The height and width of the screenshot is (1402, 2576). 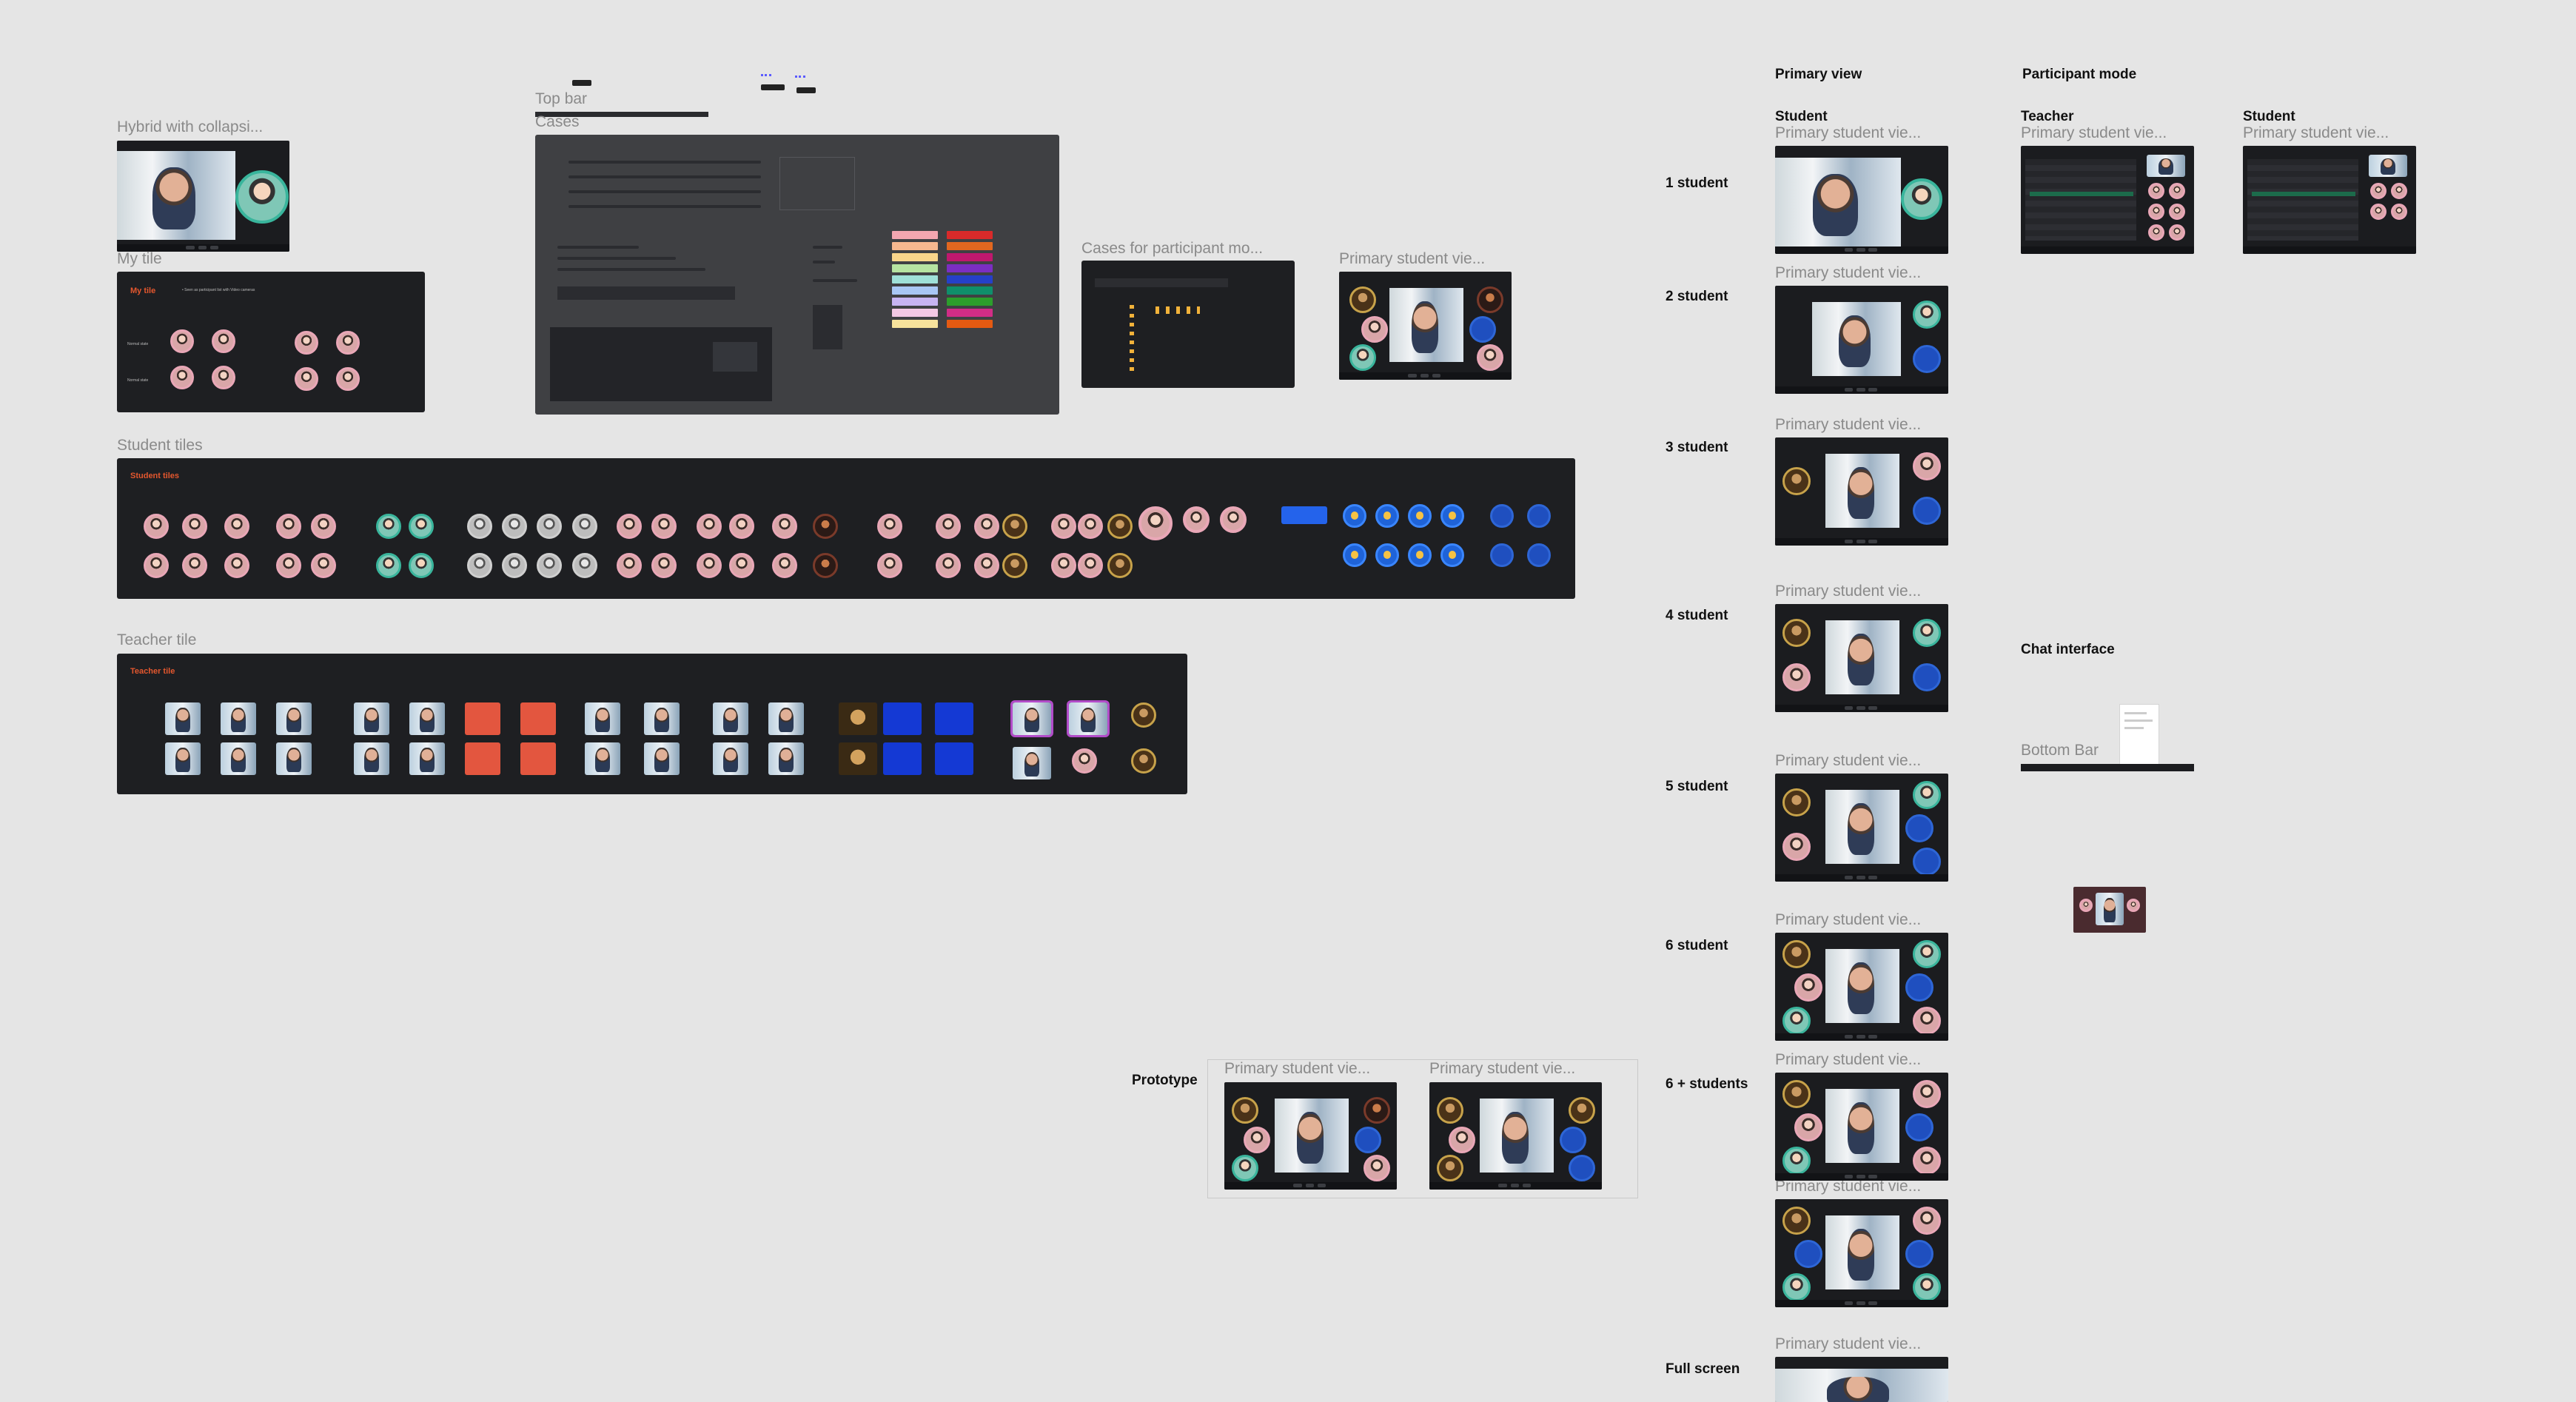 I want to click on student-tiles-panel: Student tiles, so click(x=846, y=528).